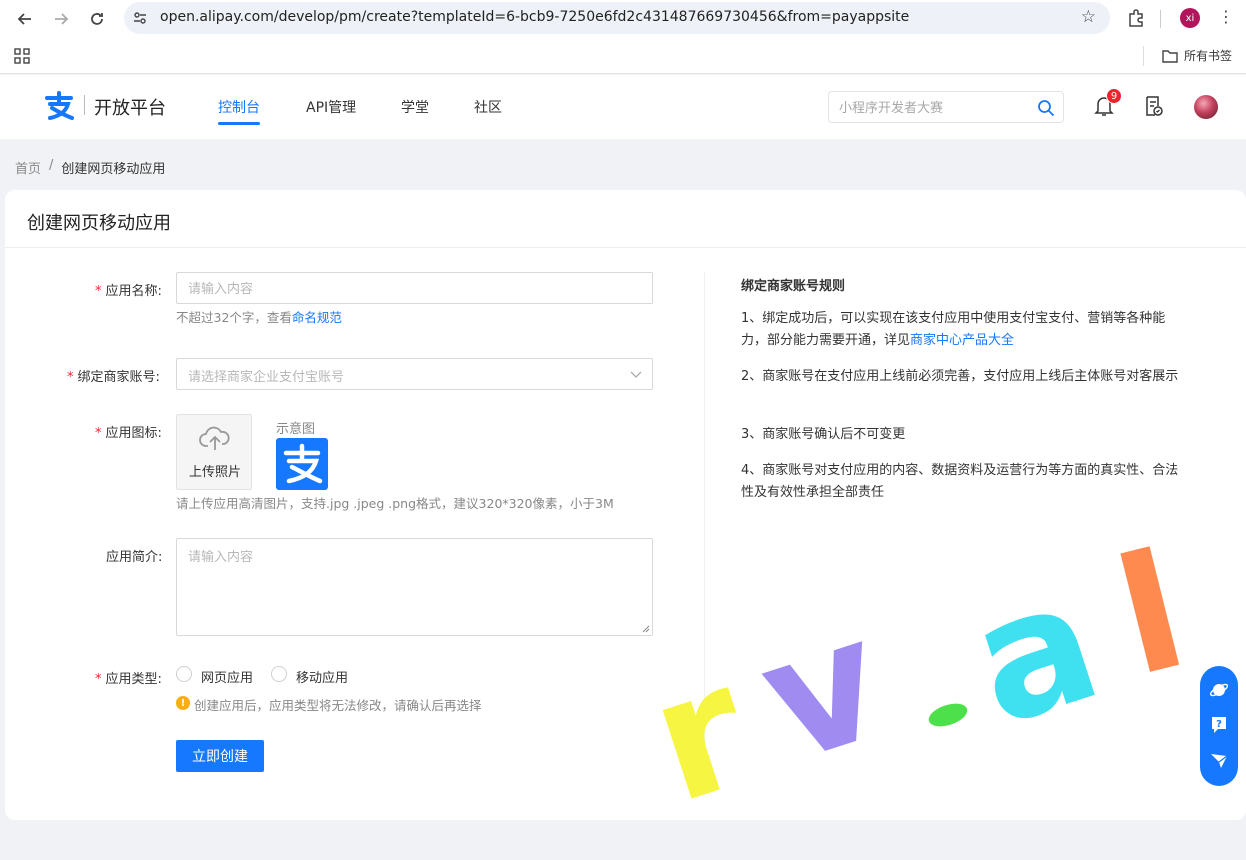 The height and width of the screenshot is (860, 1246). I want to click on breadcrumb-current: 创建网页移动应用, so click(113, 169).